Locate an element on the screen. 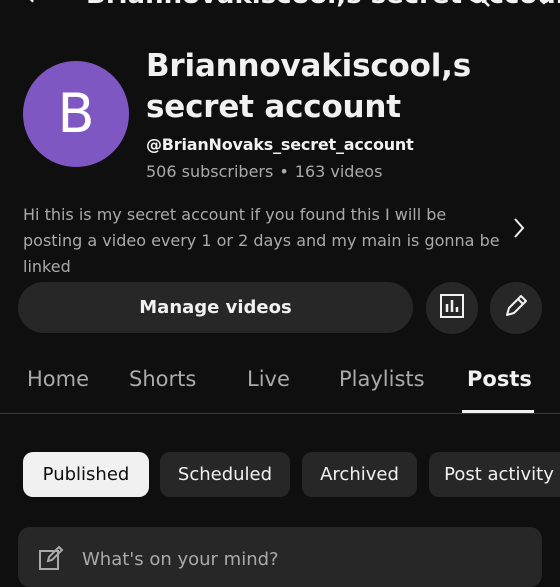  filter-chip-post-activity: Post activity is located at coordinates (494, 474).